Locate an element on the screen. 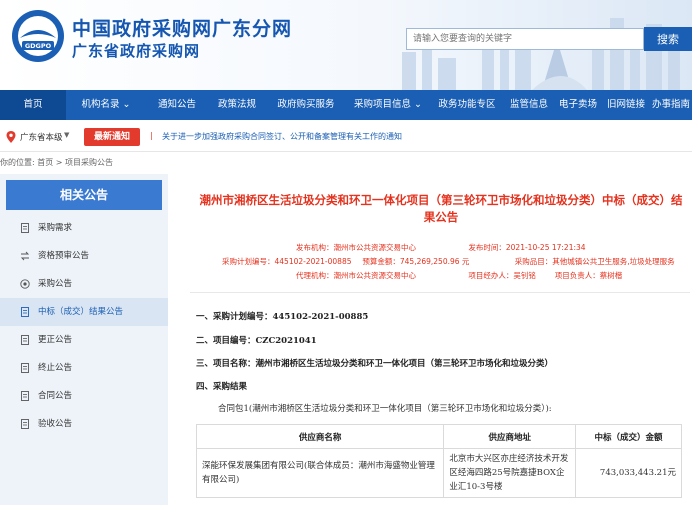  sidebar-item-prequalification: 资格预审公告 is located at coordinates (84, 256).